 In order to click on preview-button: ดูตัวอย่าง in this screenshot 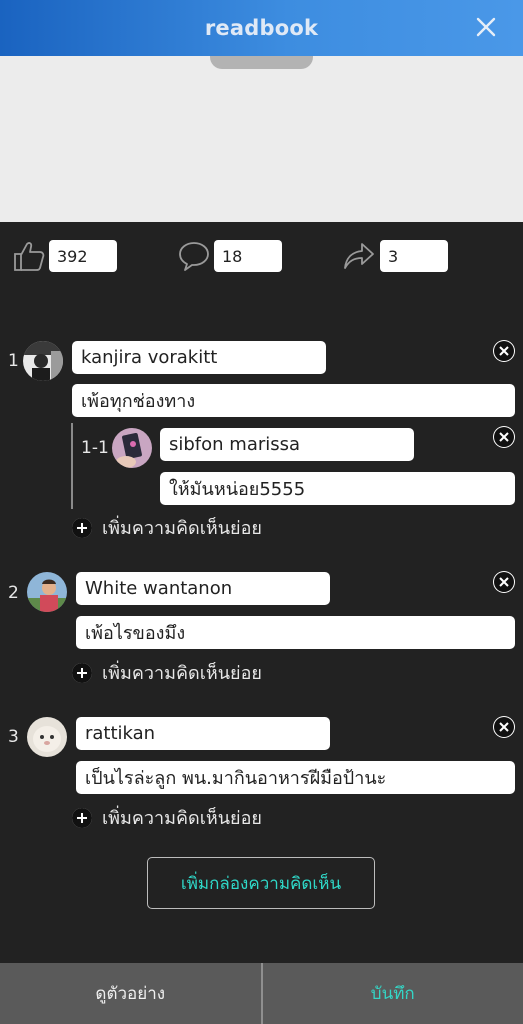, I will do `click(131, 993)`.